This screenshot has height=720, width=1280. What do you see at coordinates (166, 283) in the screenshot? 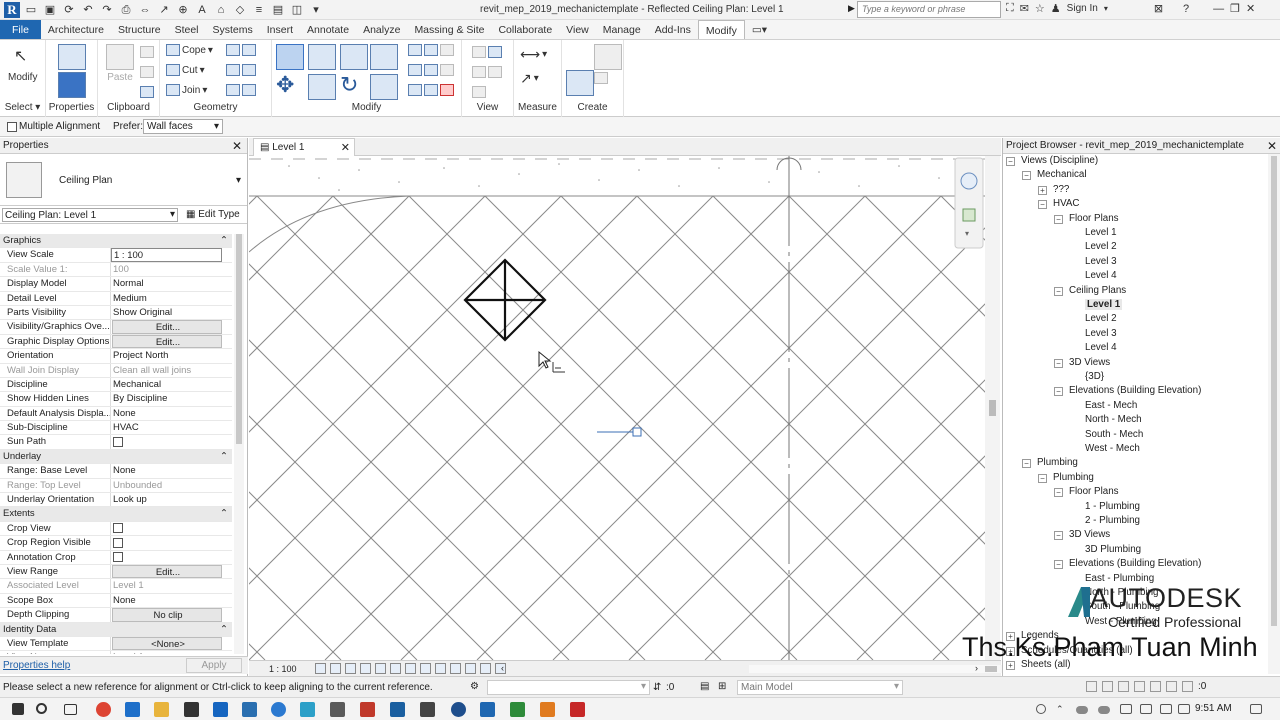
I see `property-value: Normal` at bounding box center [166, 283].